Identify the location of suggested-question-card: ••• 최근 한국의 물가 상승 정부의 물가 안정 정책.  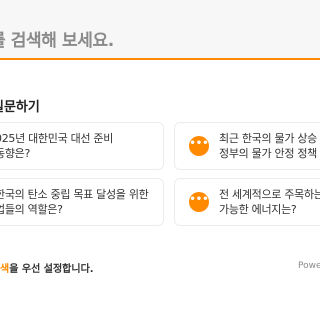
(247, 146).